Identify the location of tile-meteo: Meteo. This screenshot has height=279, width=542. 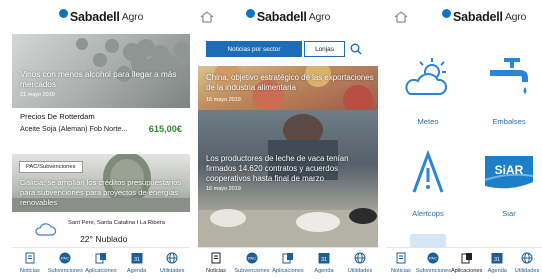
(428, 86).